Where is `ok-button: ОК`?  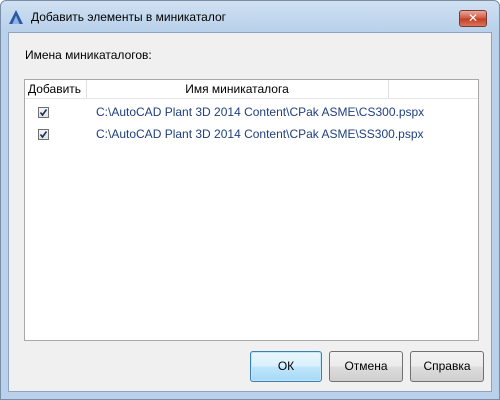 ok-button: ОК is located at coordinates (286, 366).